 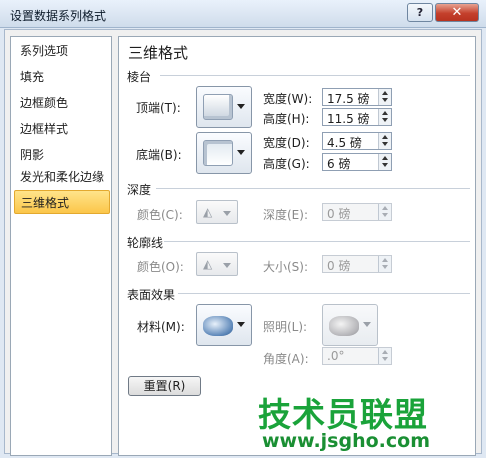 What do you see at coordinates (348, 99) in the screenshot?
I see `bevel-top-width-value: 17.5 磅` at bounding box center [348, 99].